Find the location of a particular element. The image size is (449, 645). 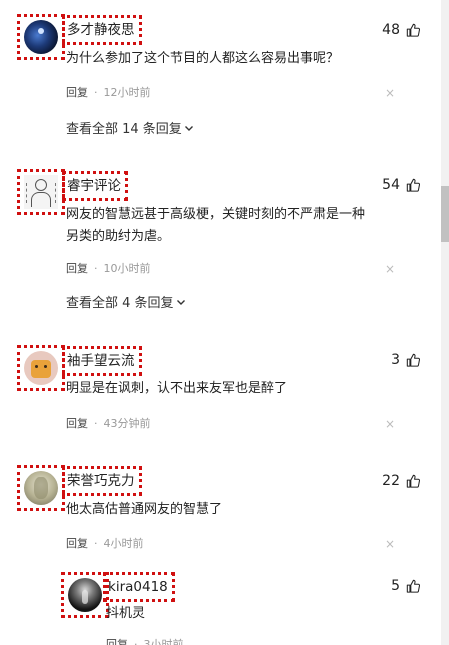

like-count: 5 is located at coordinates (395, 586).